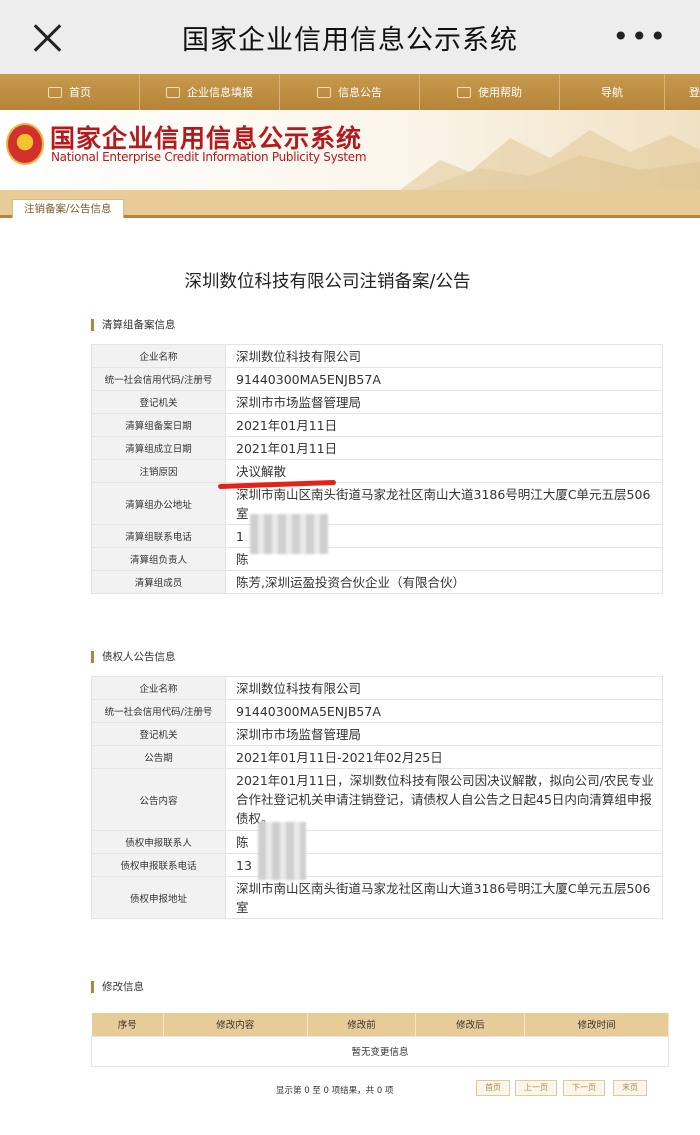 The height and width of the screenshot is (1135, 700). I want to click on nav-label: 首页, so click(80, 92).